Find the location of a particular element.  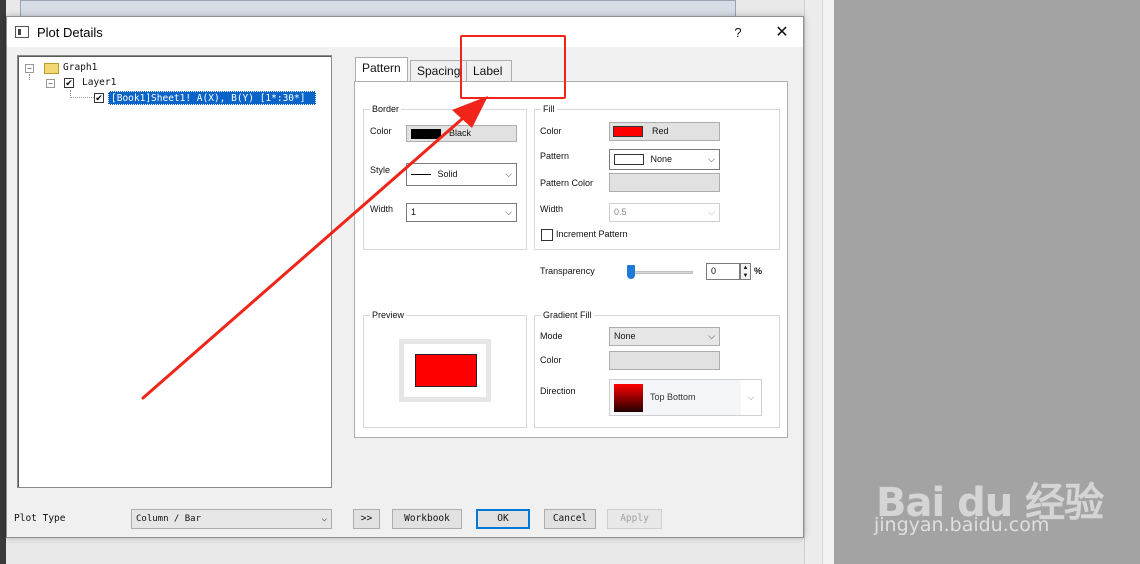

fill-color-value: Red is located at coordinates (660, 131).